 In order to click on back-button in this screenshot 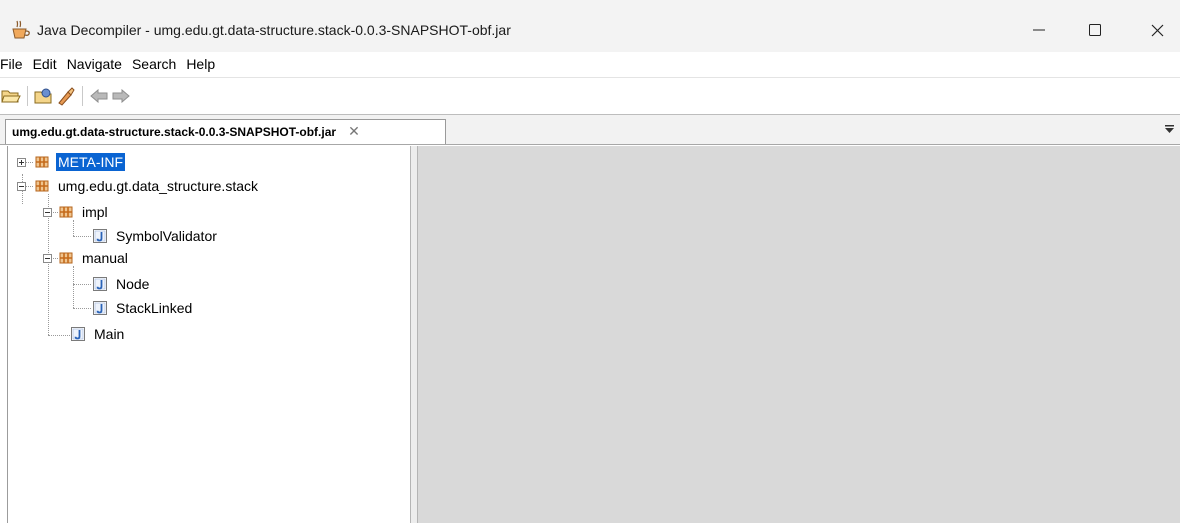, I will do `click(99, 96)`.